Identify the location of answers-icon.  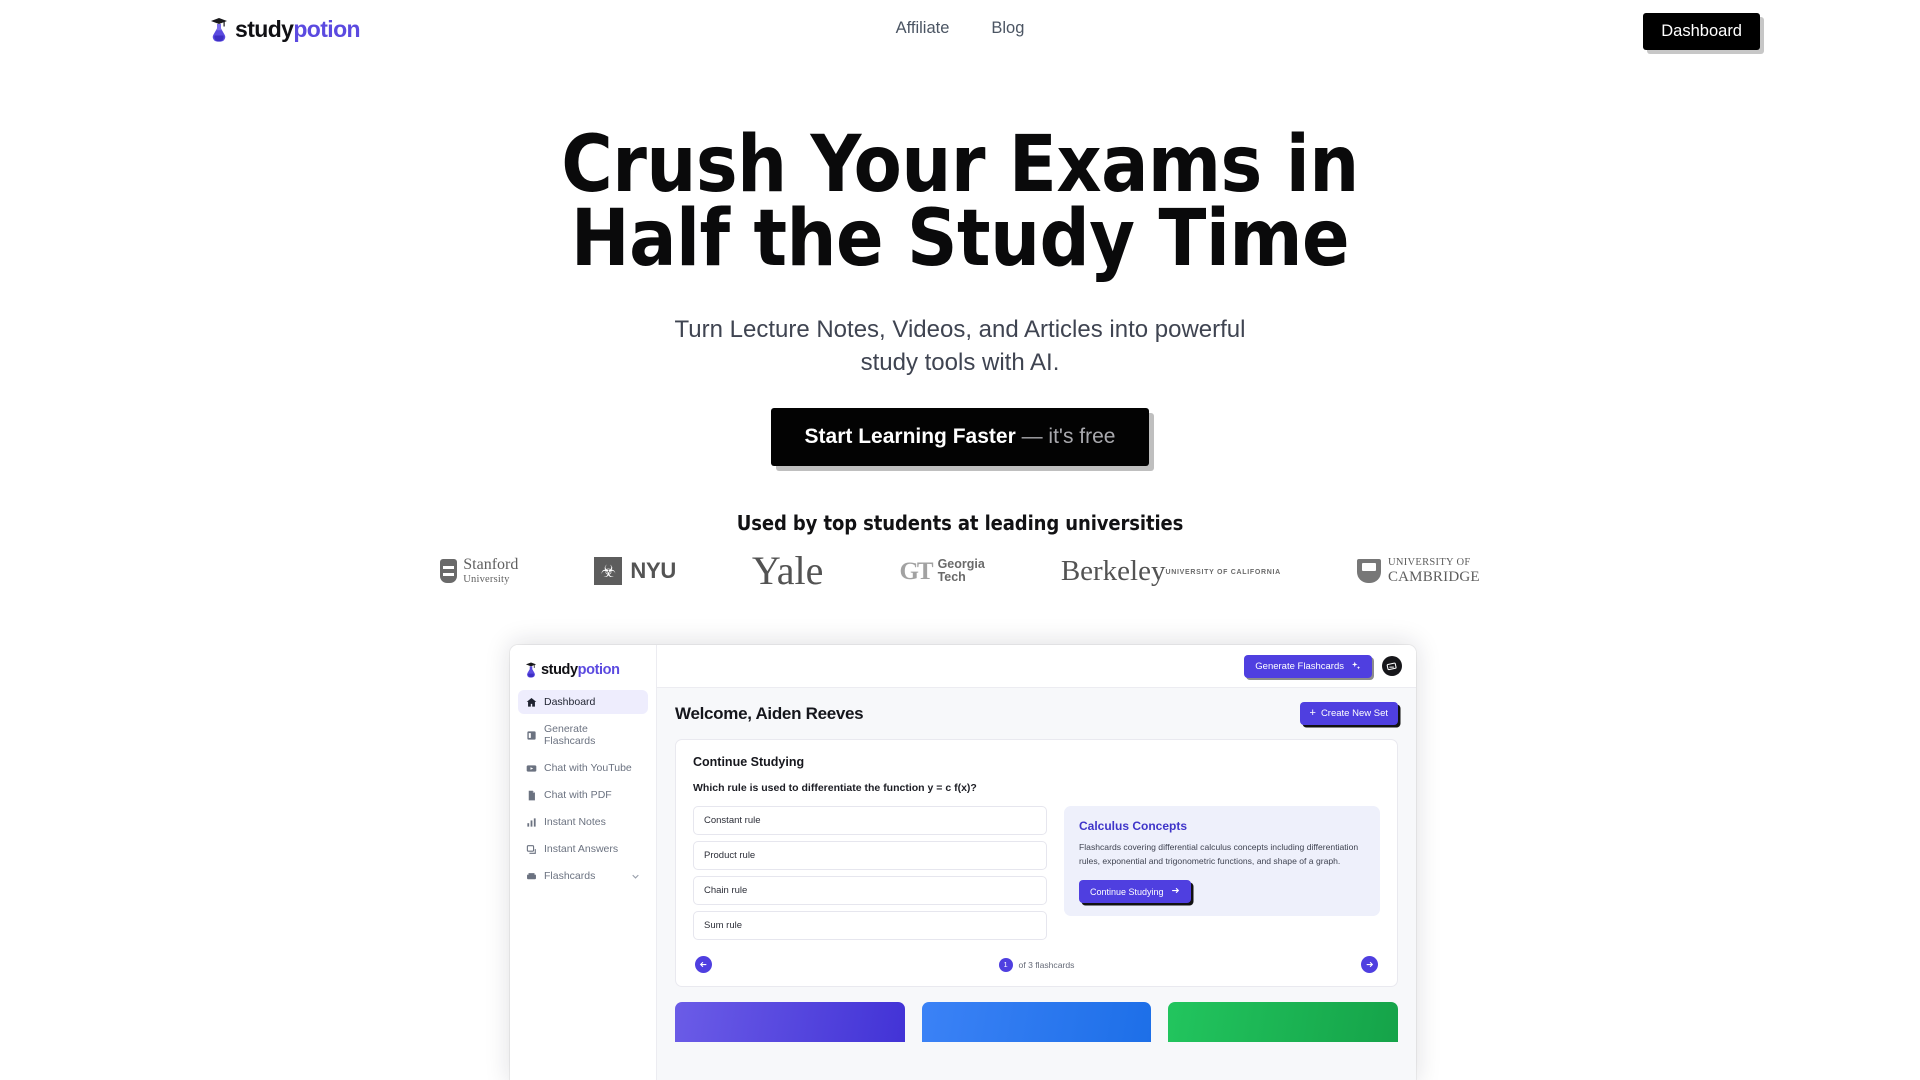
(531, 849).